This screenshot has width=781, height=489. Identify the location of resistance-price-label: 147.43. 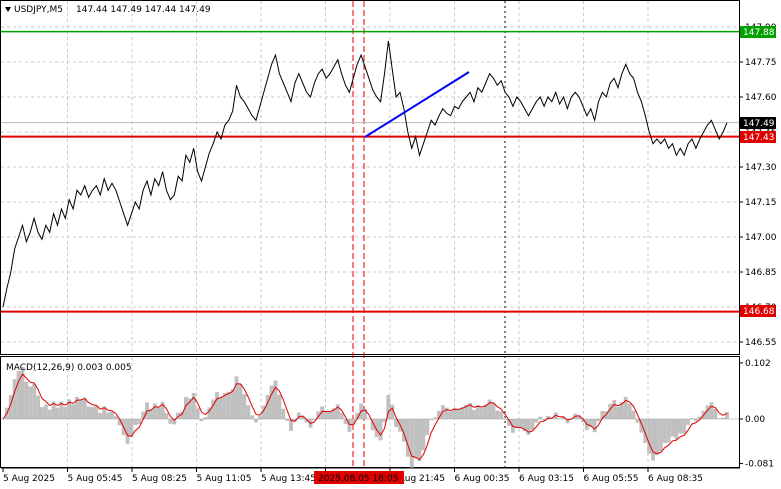
(759, 138).